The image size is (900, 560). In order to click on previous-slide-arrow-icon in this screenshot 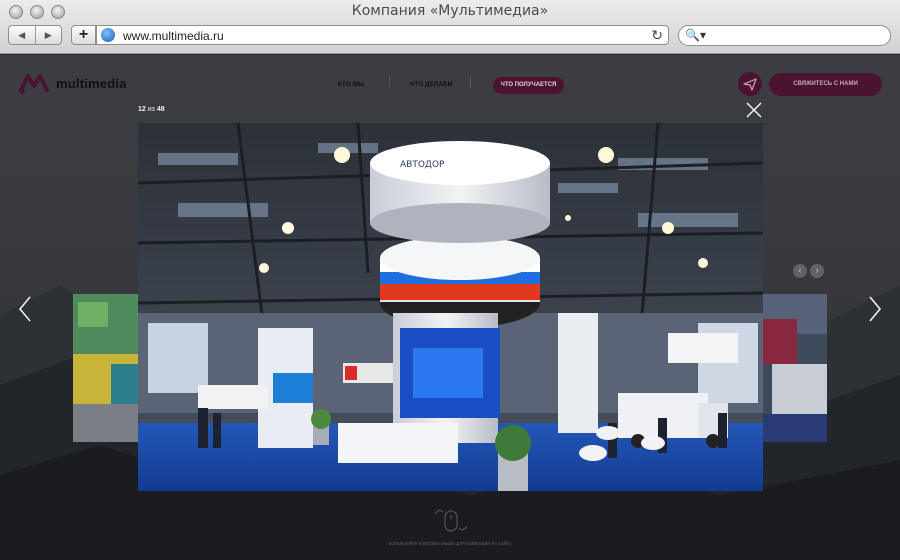, I will do `click(25, 309)`.